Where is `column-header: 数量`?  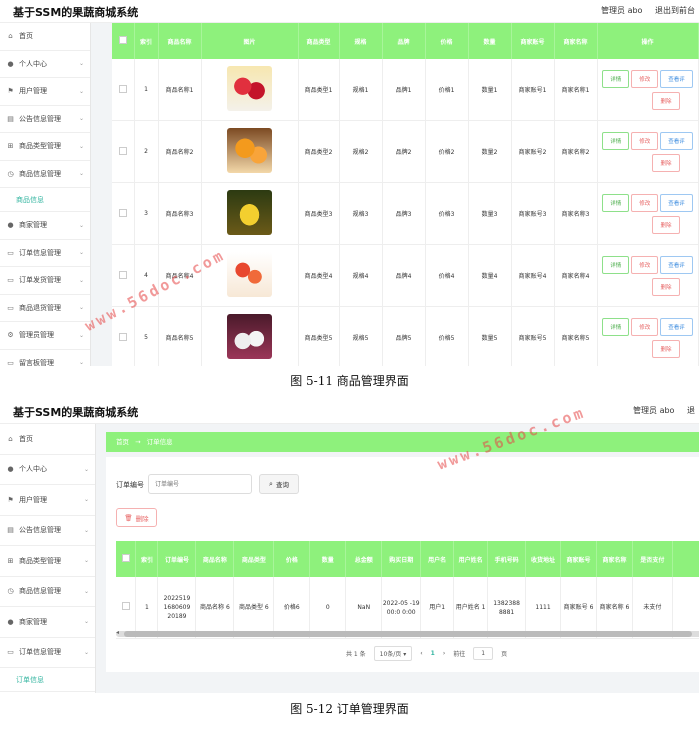 column-header: 数量 is located at coordinates (328, 559).